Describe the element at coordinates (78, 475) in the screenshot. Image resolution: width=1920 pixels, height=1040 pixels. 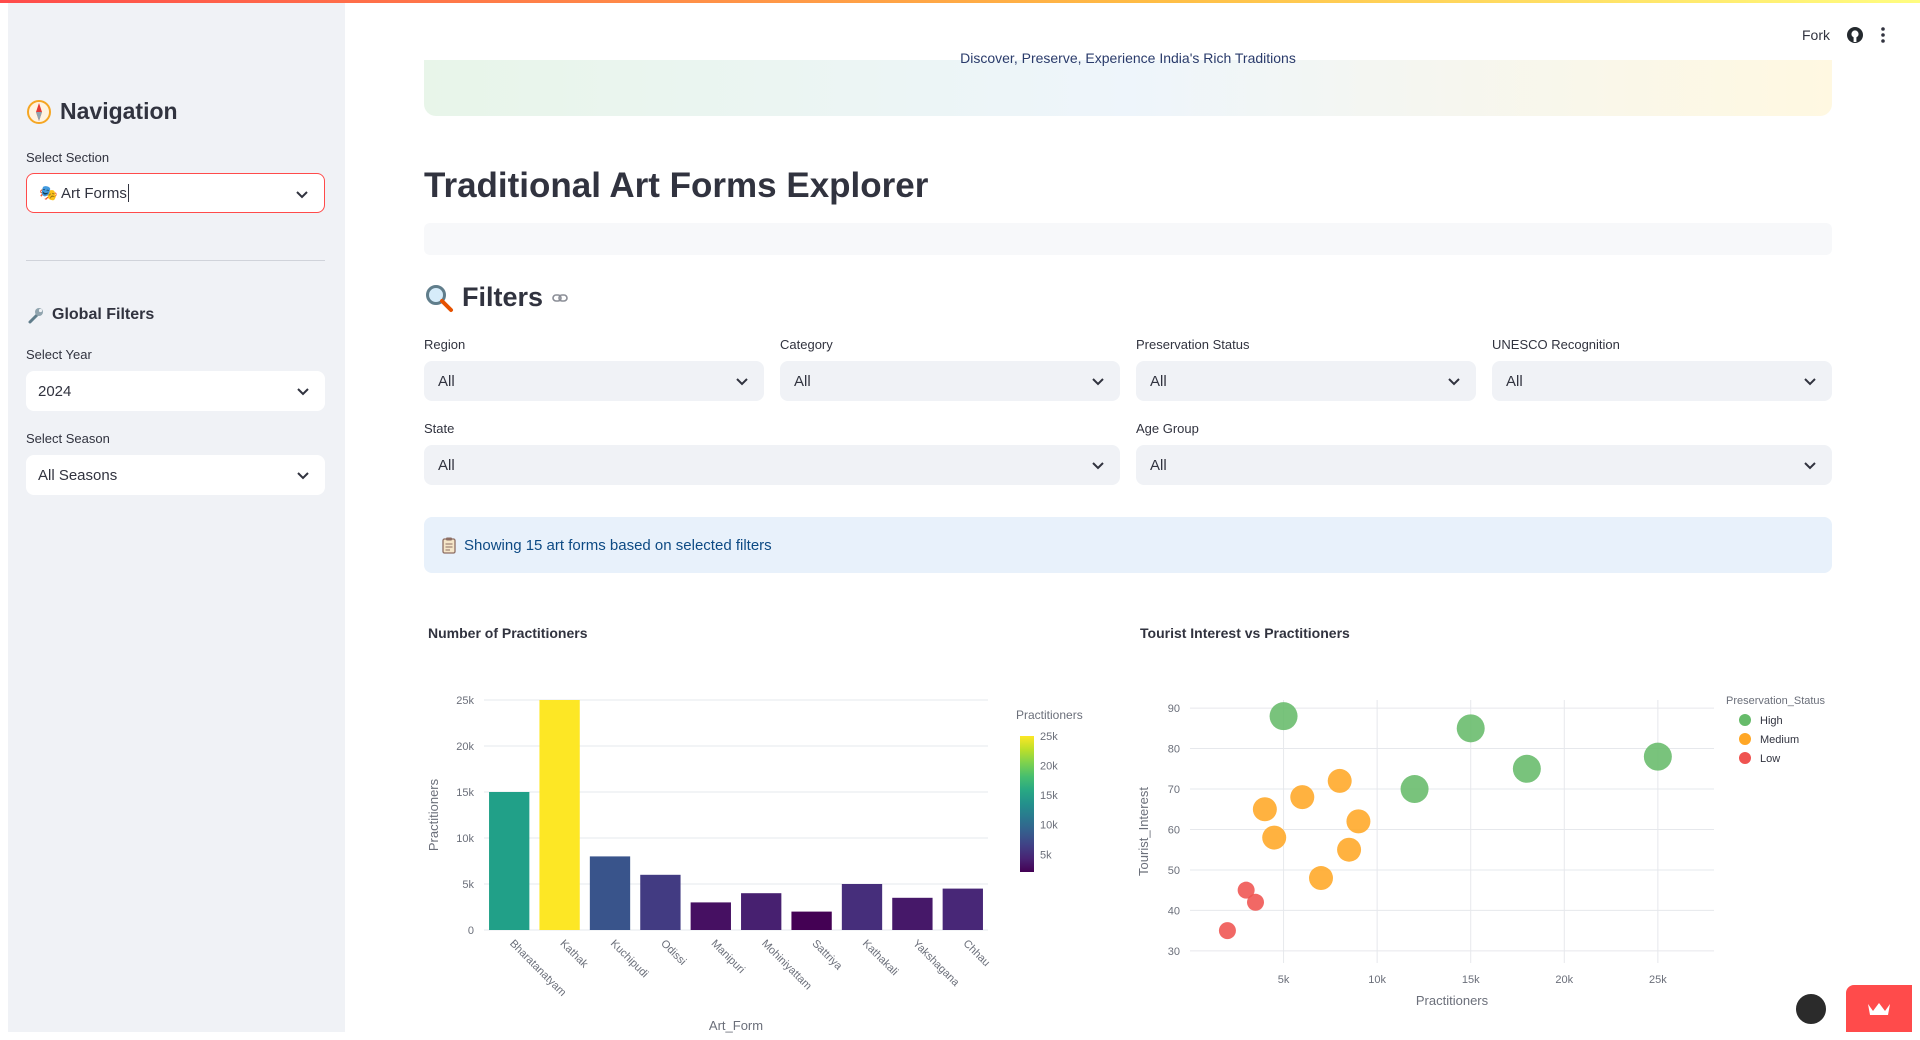
I see `season-select-value: All Seasons` at that location.